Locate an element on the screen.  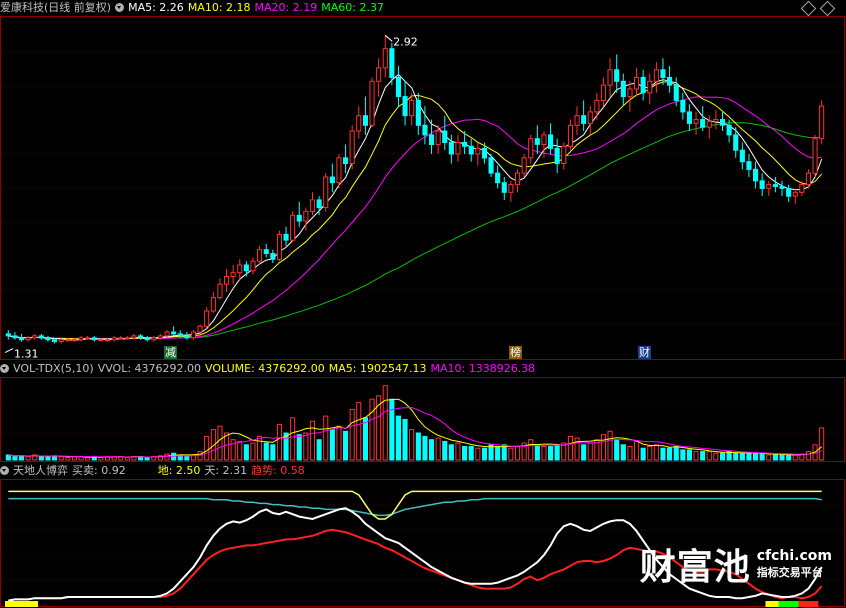
watermark-site: cfchi.com is located at coordinates (794, 556).